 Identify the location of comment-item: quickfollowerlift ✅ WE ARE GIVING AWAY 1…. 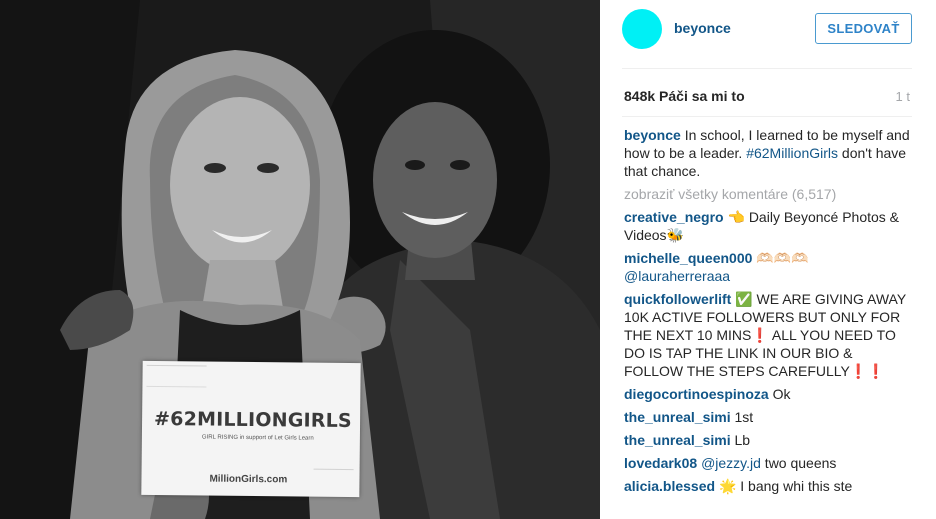
(769, 335).